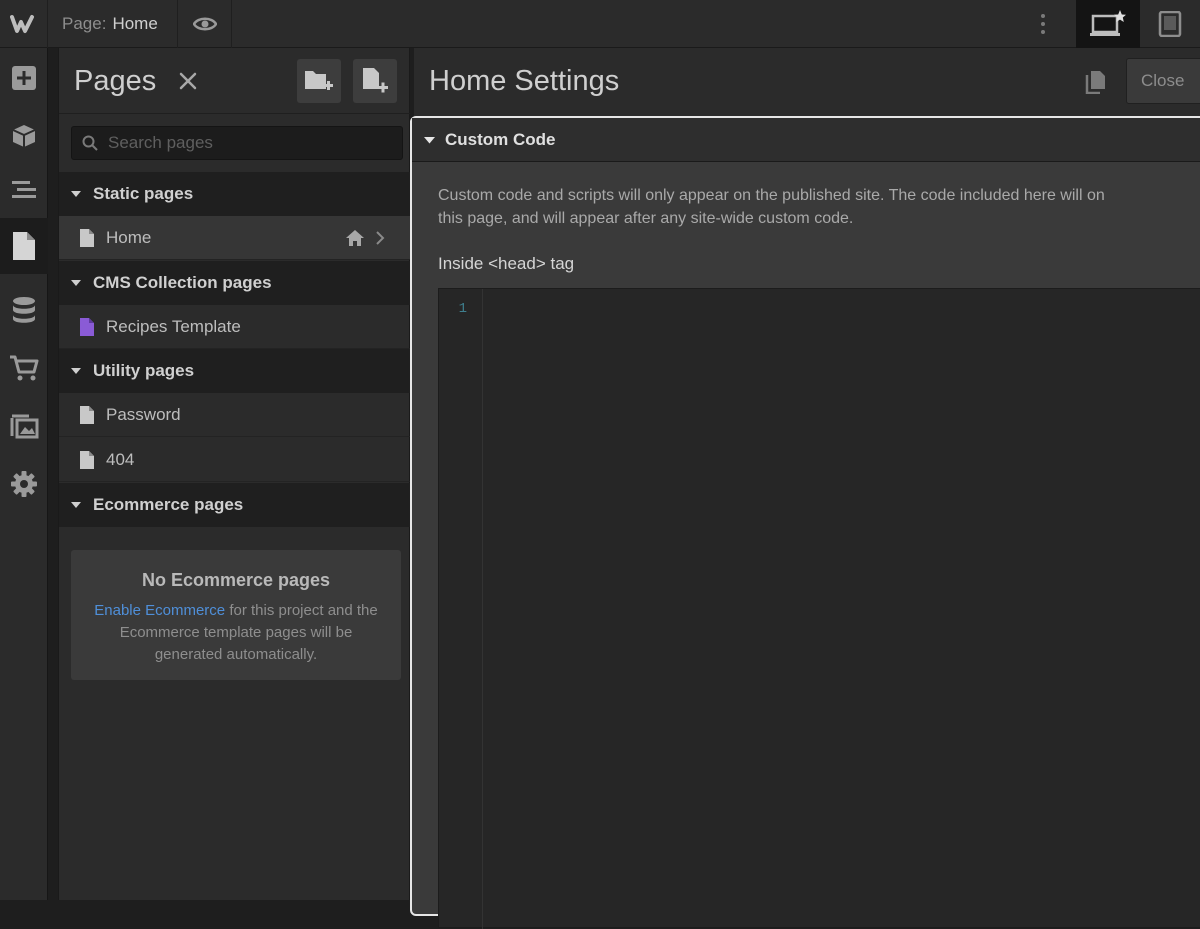  I want to click on tool-rail, so click(24, 474).